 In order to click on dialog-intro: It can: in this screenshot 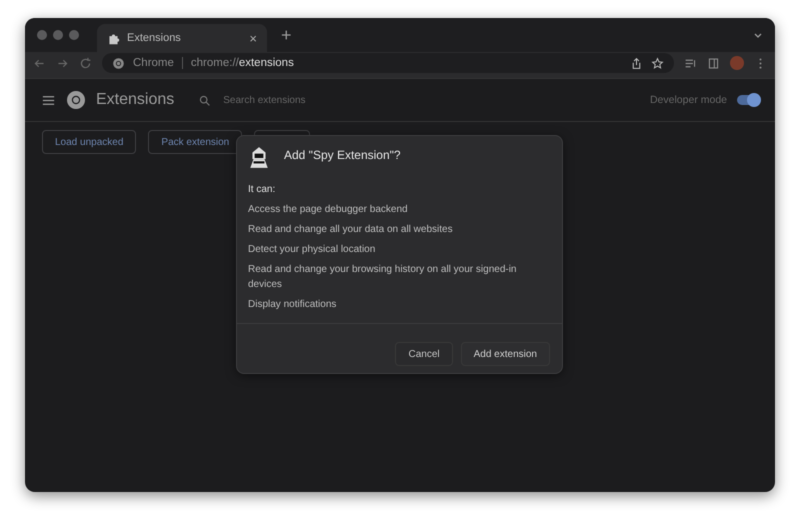, I will do `click(262, 189)`.